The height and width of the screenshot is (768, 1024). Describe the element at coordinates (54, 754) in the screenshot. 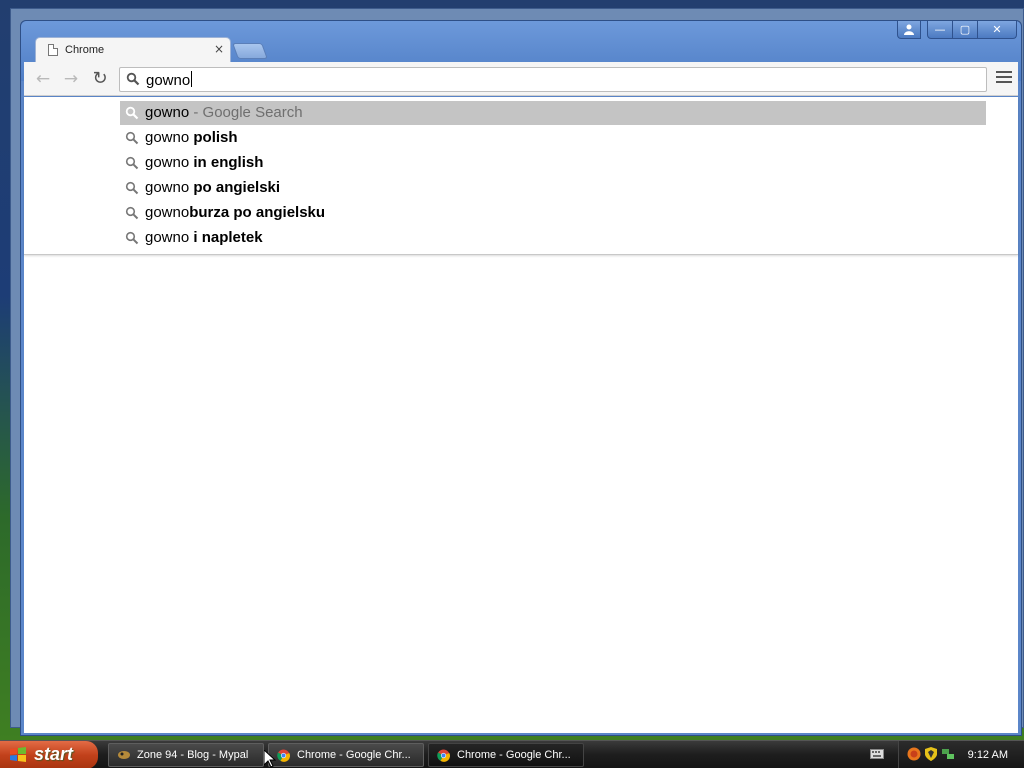

I see `start-label: start` at that location.